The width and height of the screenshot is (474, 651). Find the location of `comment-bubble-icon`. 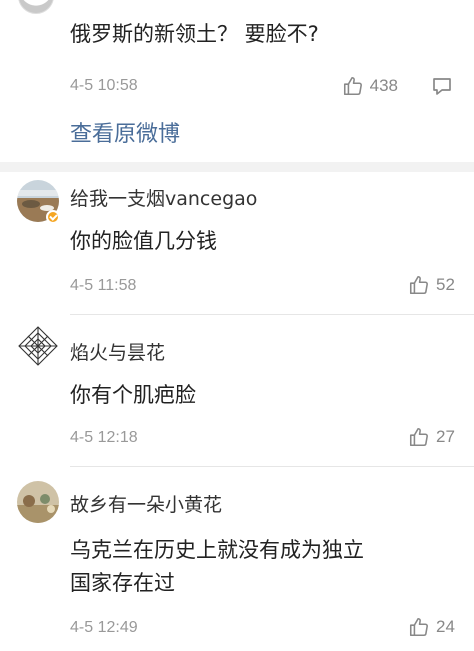

comment-bubble-icon is located at coordinates (442, 86).